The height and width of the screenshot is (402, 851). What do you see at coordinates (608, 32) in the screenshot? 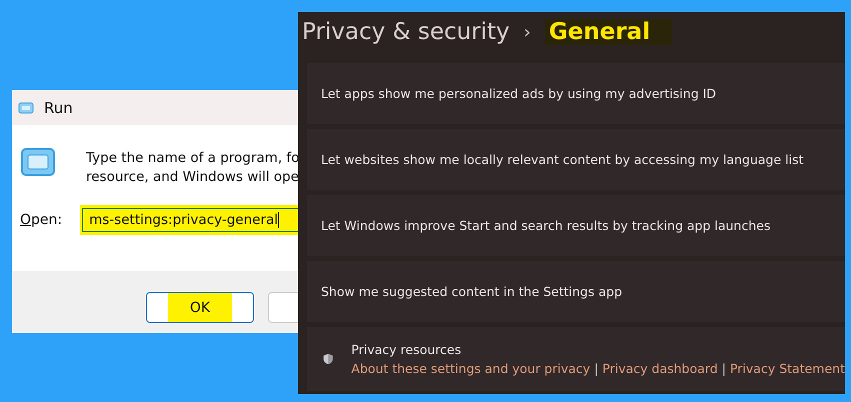
I see `breadcrumb-item: General` at bounding box center [608, 32].